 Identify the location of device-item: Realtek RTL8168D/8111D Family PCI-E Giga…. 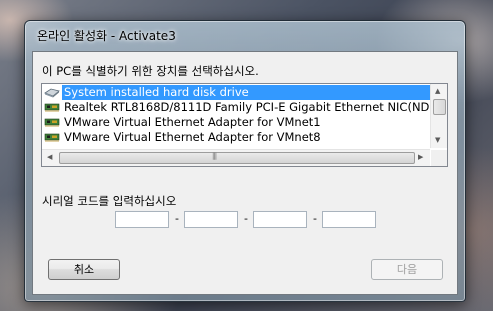
(236, 107).